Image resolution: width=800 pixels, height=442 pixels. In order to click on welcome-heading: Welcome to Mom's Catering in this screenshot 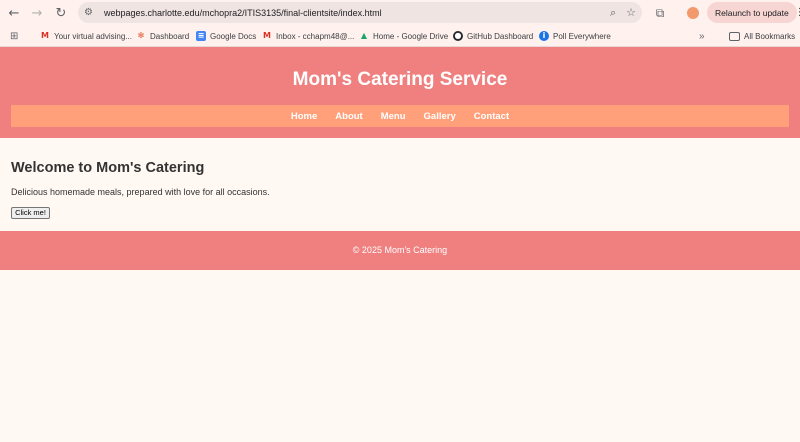, I will do `click(108, 168)`.